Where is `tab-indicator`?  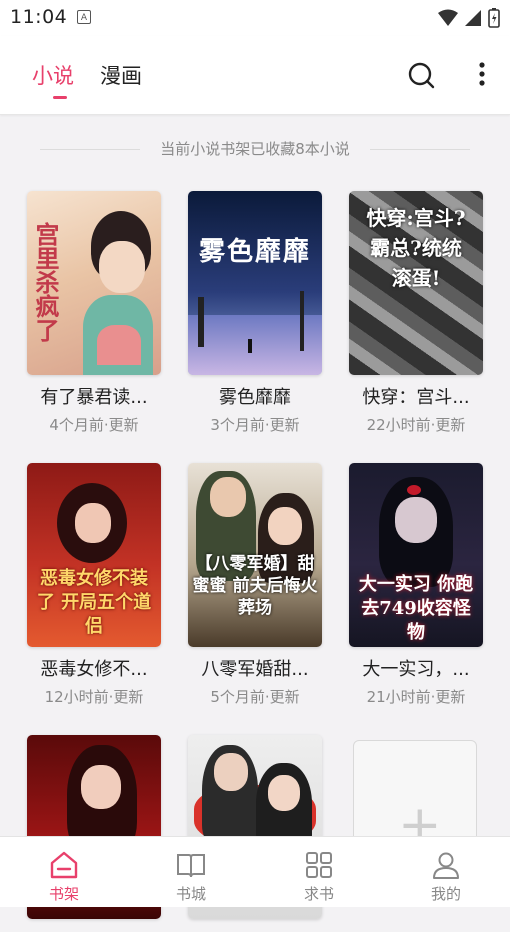
tab-indicator is located at coordinates (60, 97).